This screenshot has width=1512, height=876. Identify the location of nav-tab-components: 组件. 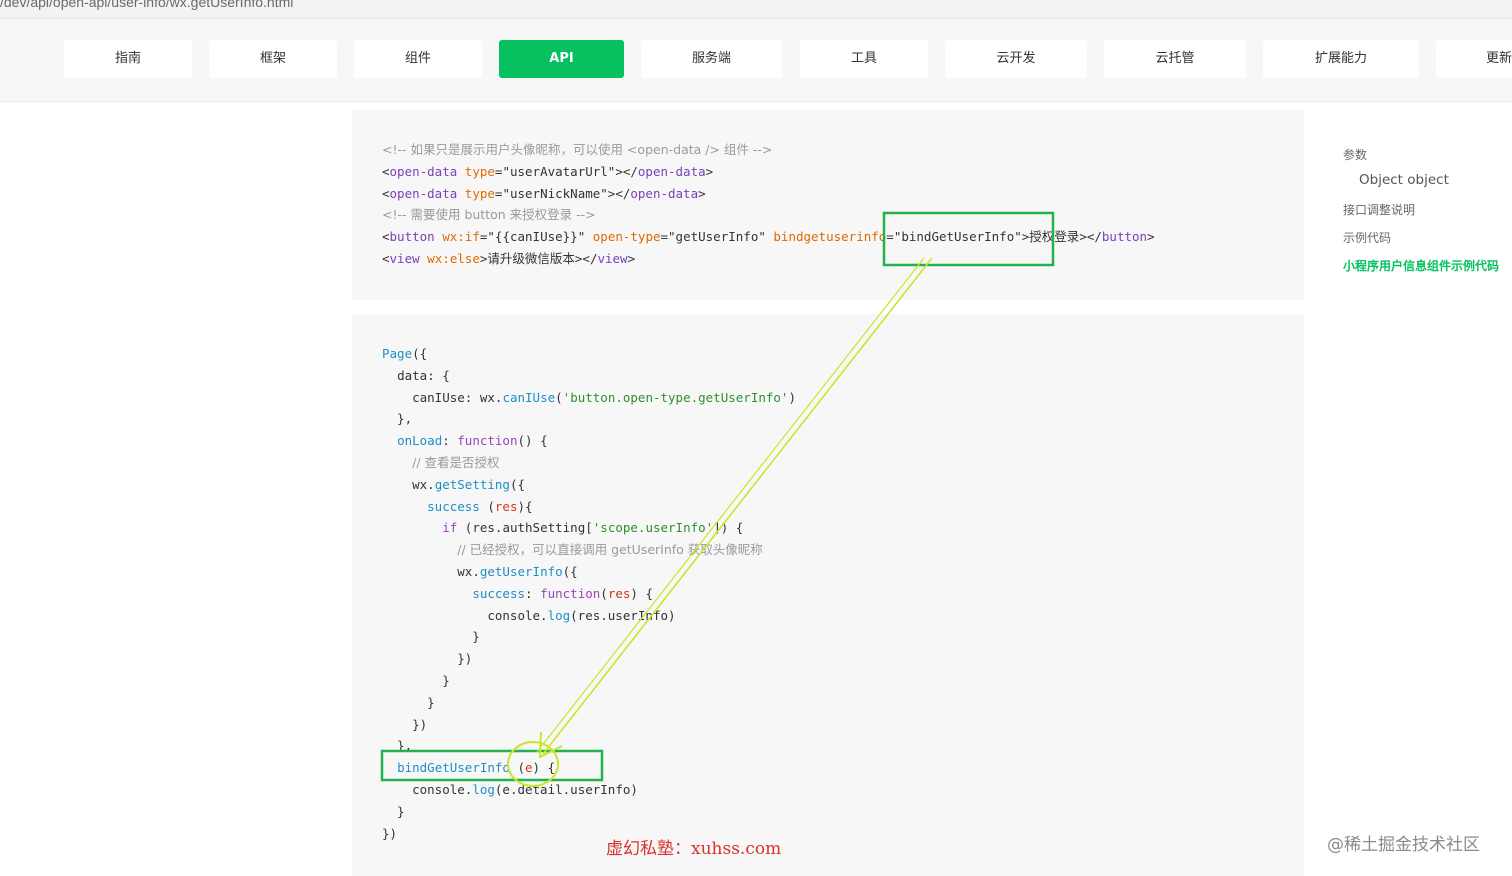
(418, 59).